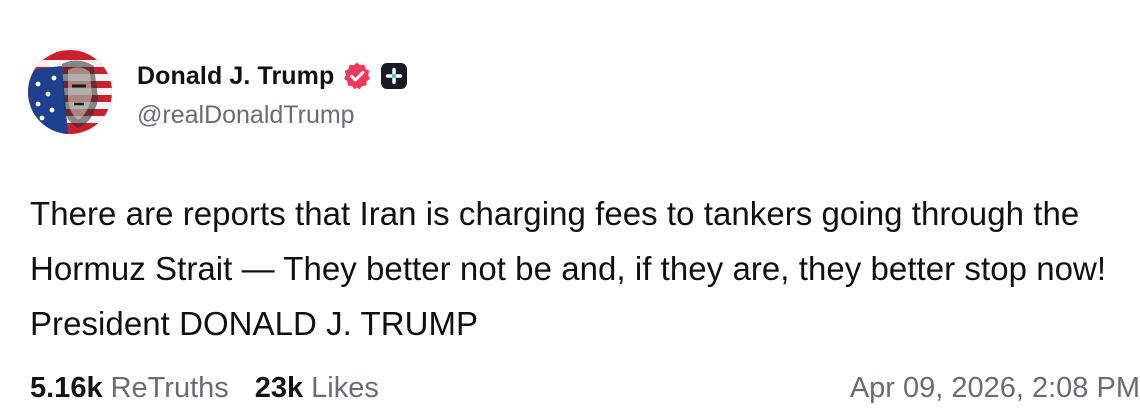 The image size is (1140, 420). I want to click on plus-badge-icon, so click(394, 76).